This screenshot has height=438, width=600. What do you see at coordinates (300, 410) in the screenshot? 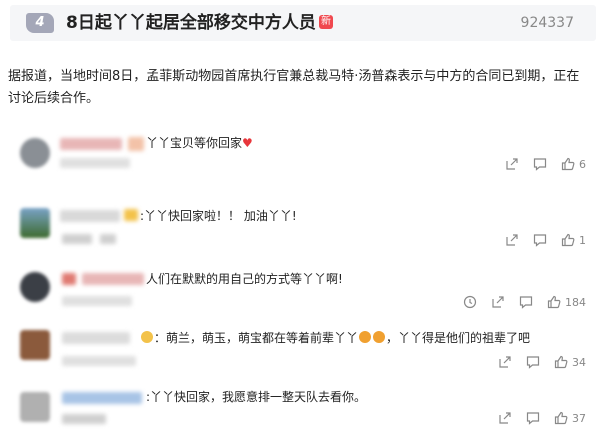
I see `comment-item: :丫丫快回家，我愿意排一整天队去看你。 37` at bounding box center [300, 410].